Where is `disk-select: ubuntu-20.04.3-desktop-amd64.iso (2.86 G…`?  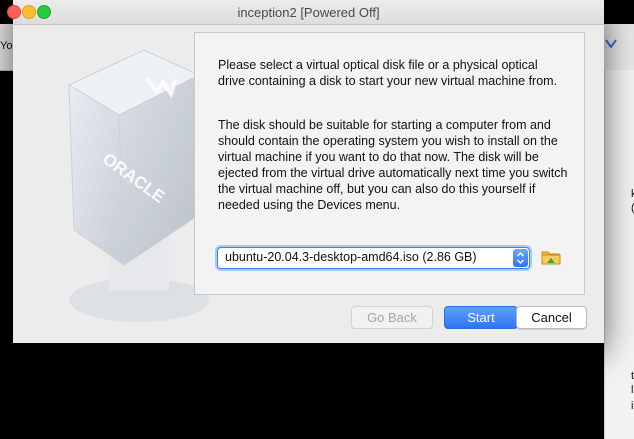 disk-select: ubuntu-20.04.3-desktop-amd64.iso (2.86 G… is located at coordinates (373, 258).